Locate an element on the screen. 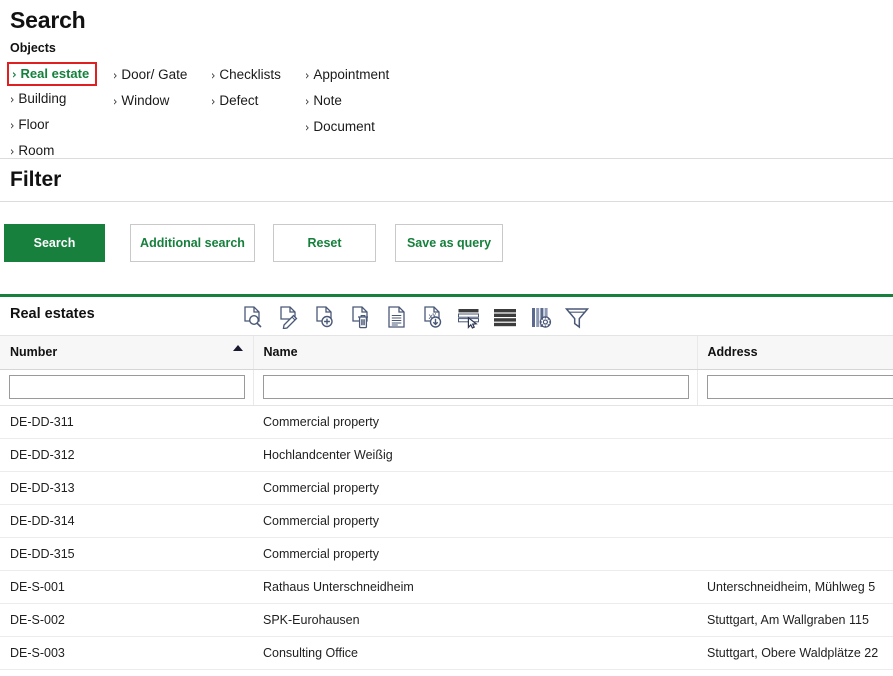 The width and height of the screenshot is (893, 676). new-document-icon is located at coordinates (325, 317).